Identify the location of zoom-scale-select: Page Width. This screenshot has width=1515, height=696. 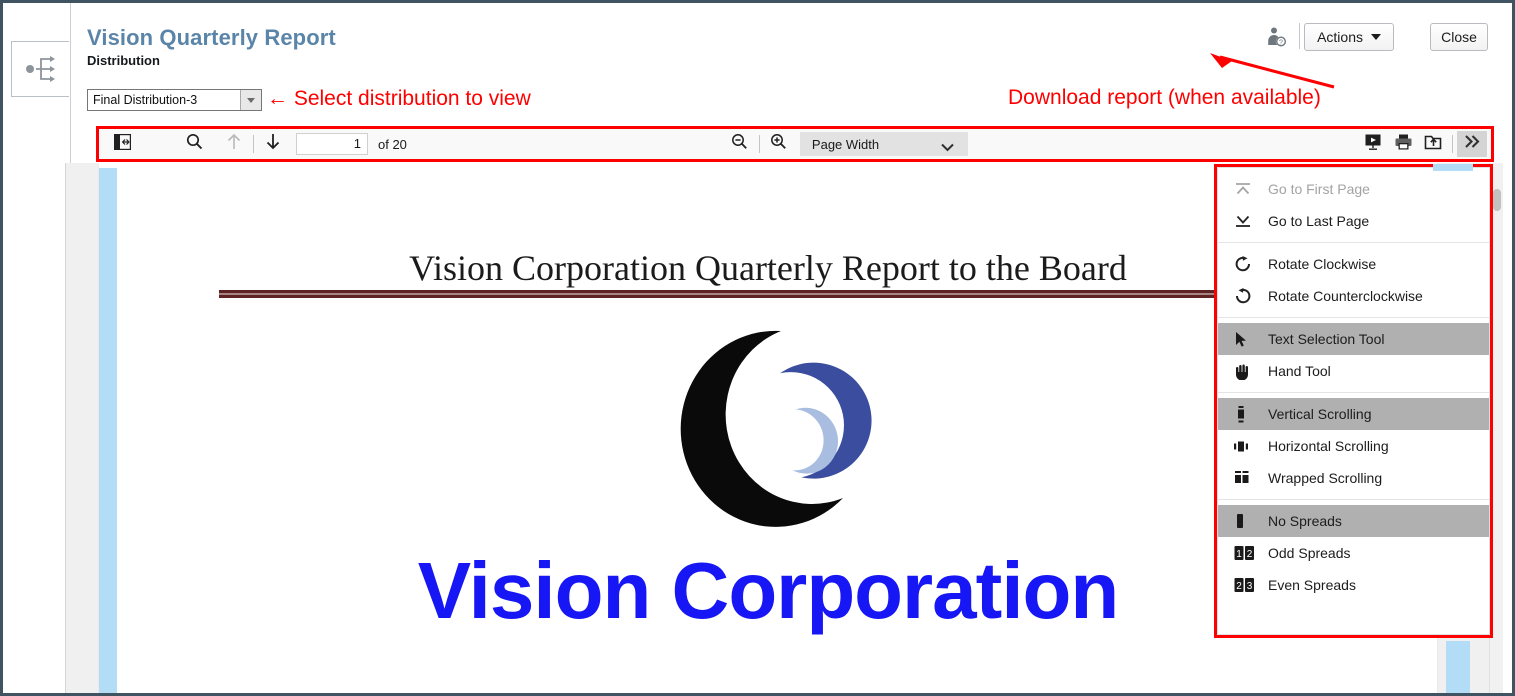
(883, 144).